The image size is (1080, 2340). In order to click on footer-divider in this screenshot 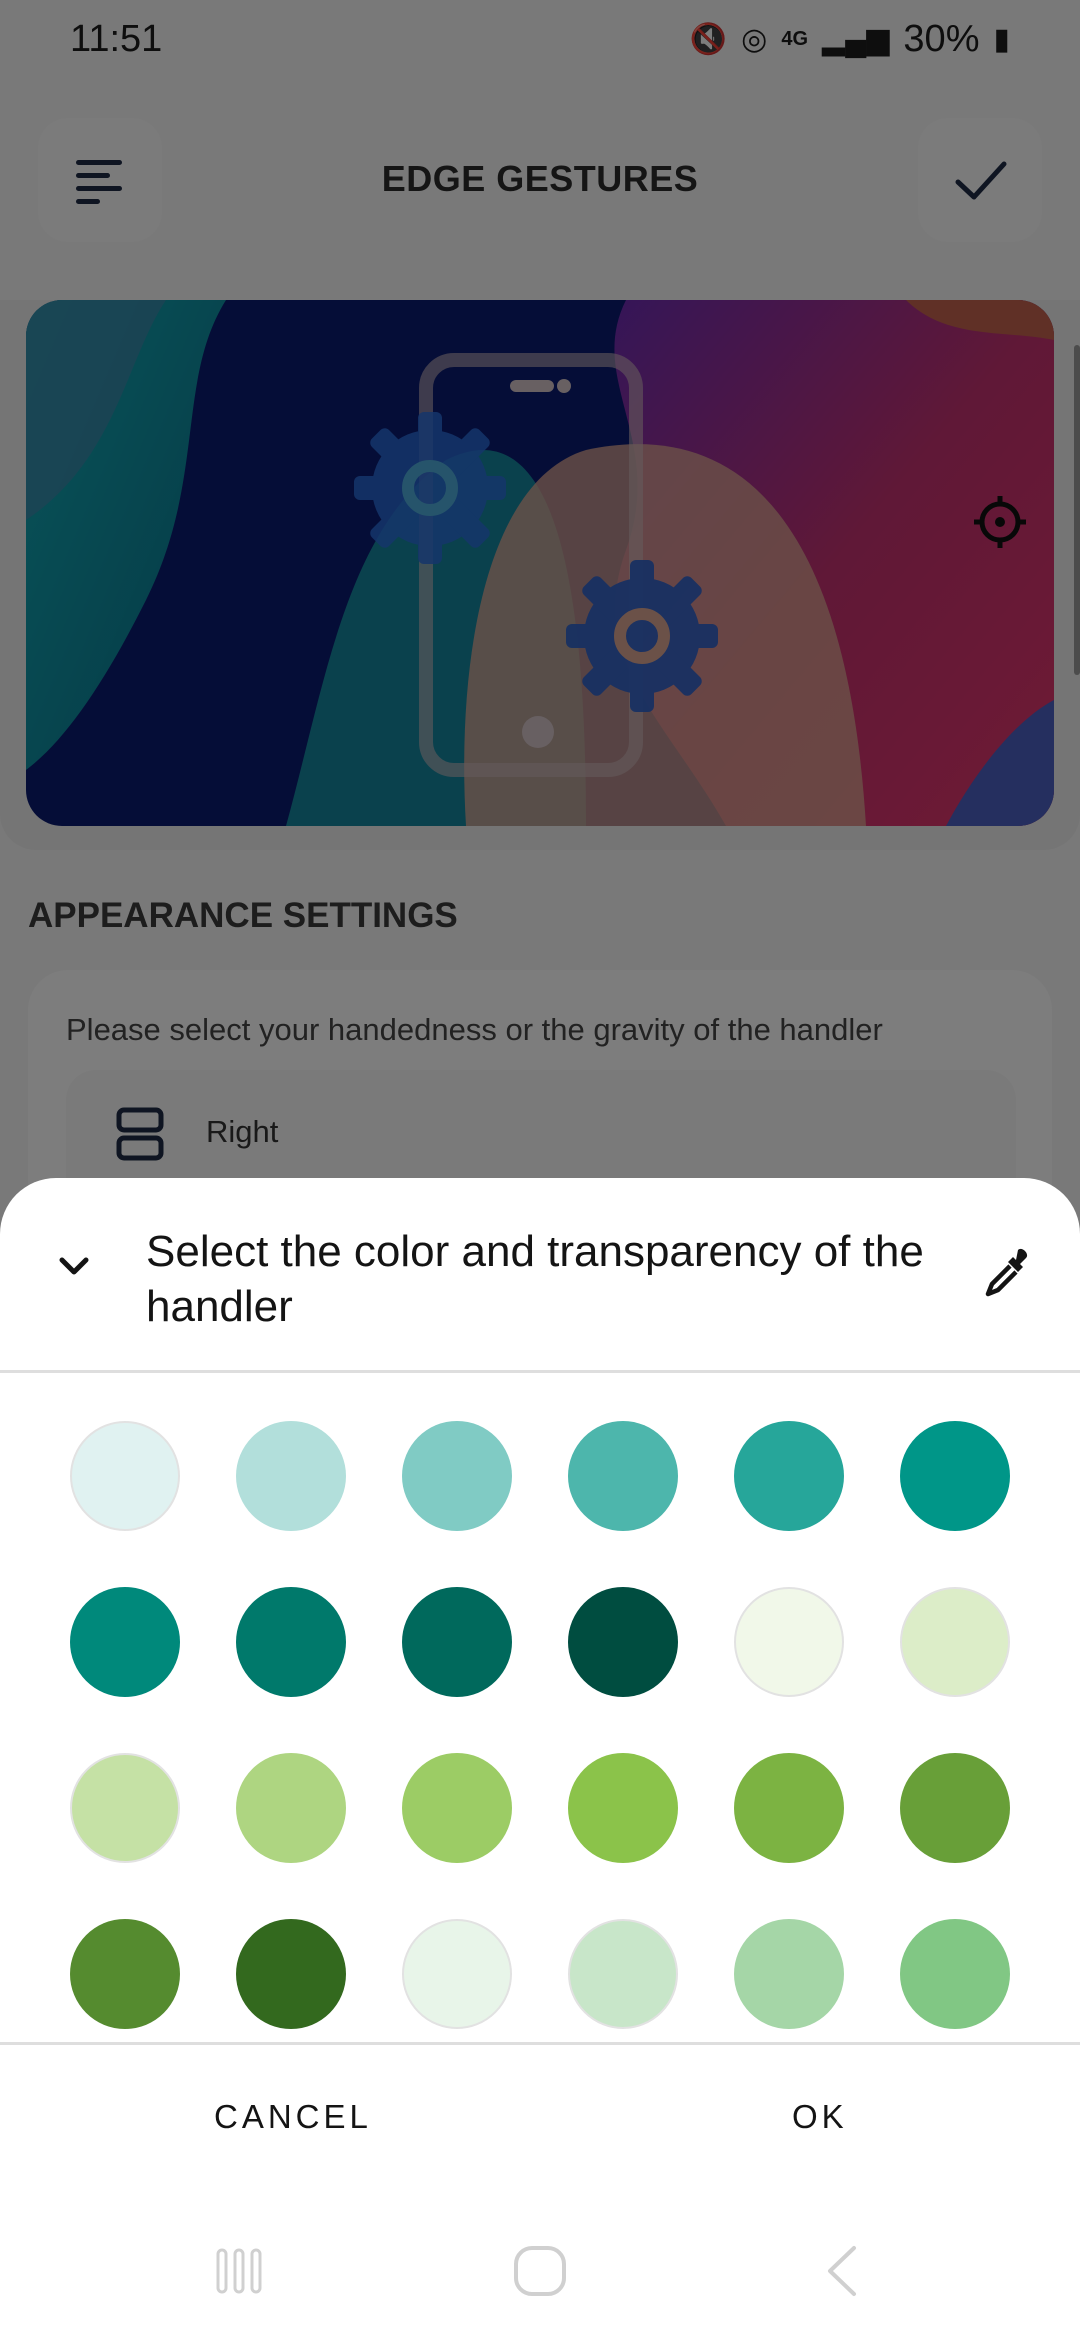, I will do `click(540, 2043)`.